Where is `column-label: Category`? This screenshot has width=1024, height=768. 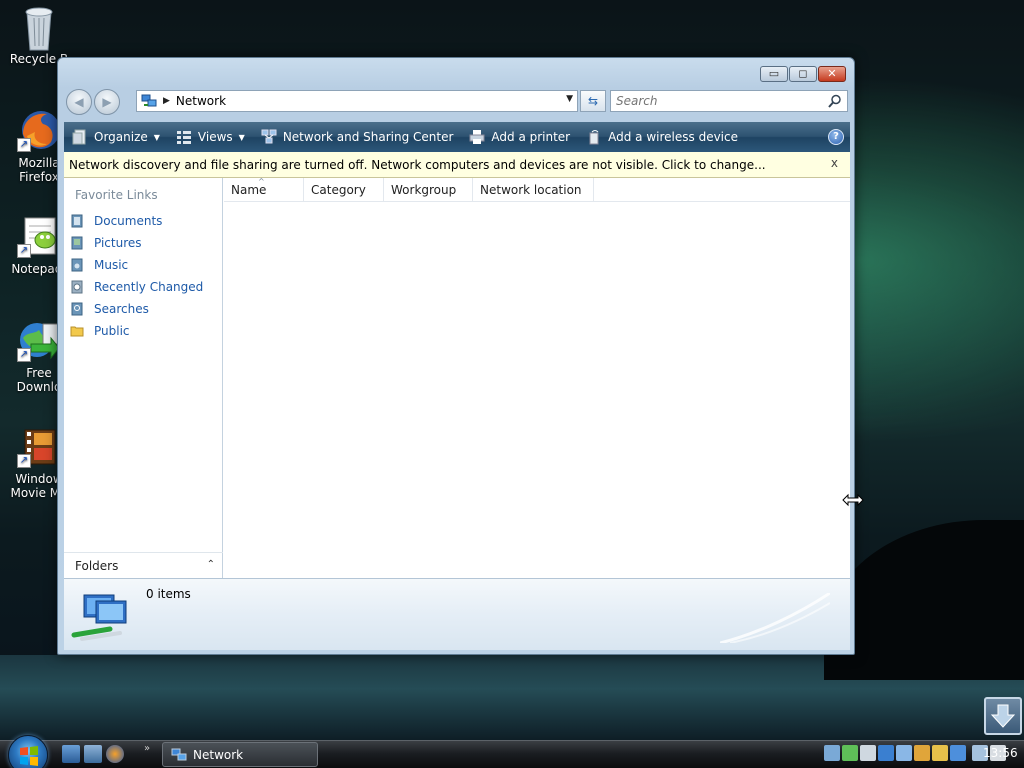
column-label: Category is located at coordinates (338, 190).